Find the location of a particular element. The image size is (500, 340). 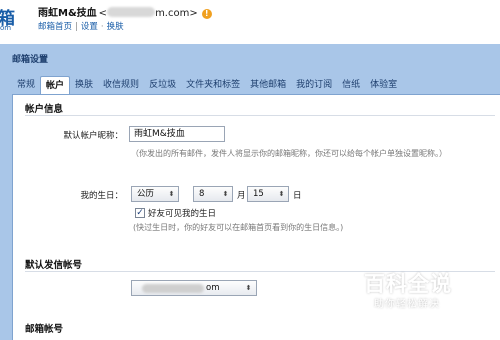

user-info: 雨虹M&技血 < m.com>! is located at coordinates (125, 11).